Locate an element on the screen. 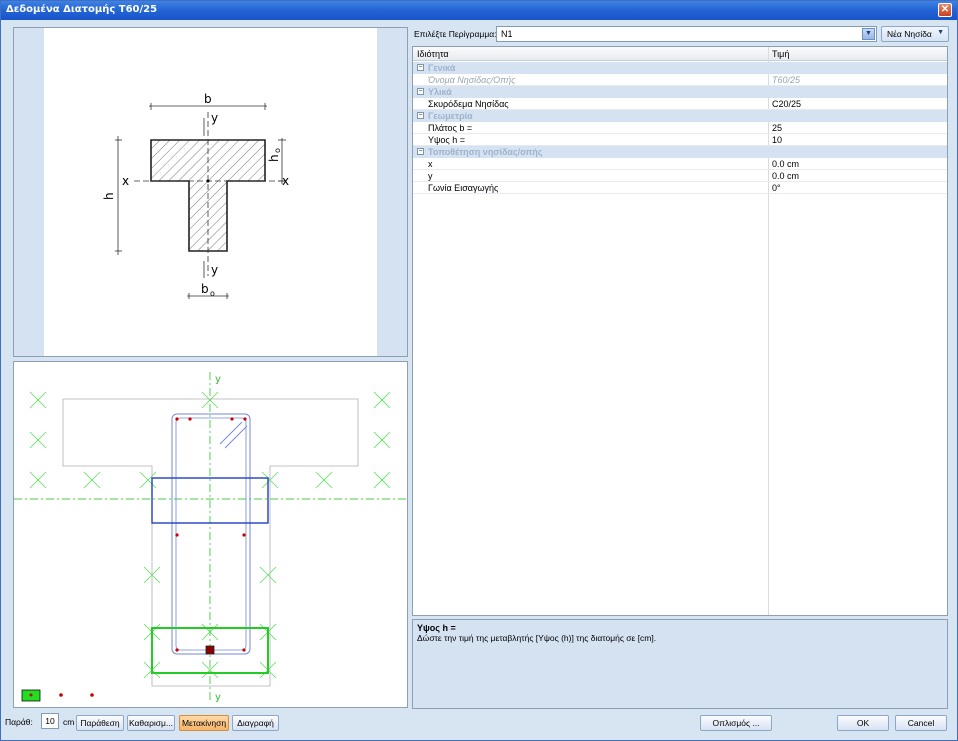  col-header-value: Τιμή is located at coordinates (781, 54).